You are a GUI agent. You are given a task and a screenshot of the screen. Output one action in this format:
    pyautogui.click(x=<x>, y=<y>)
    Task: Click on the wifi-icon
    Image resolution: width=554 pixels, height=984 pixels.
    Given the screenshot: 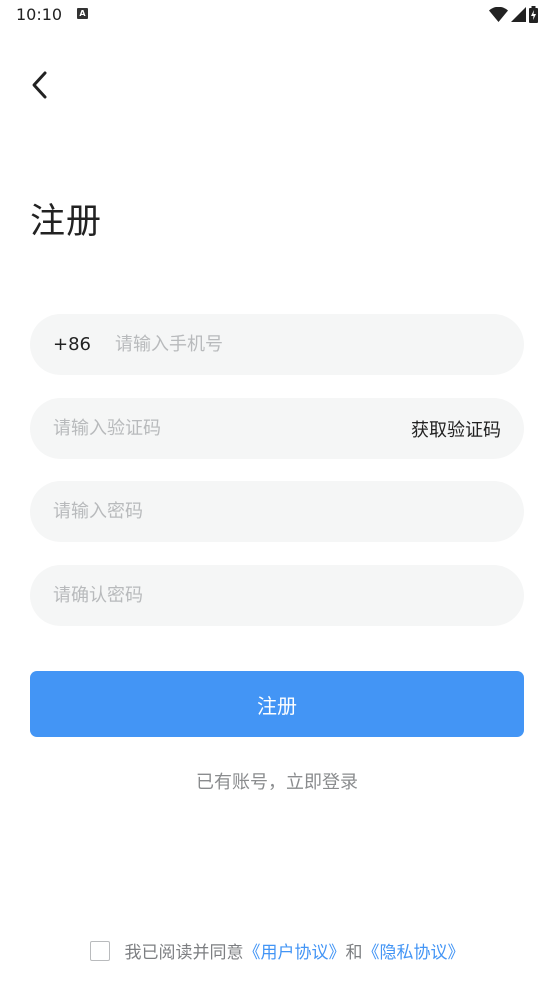 What is the action you would take?
    pyautogui.click(x=498, y=14)
    